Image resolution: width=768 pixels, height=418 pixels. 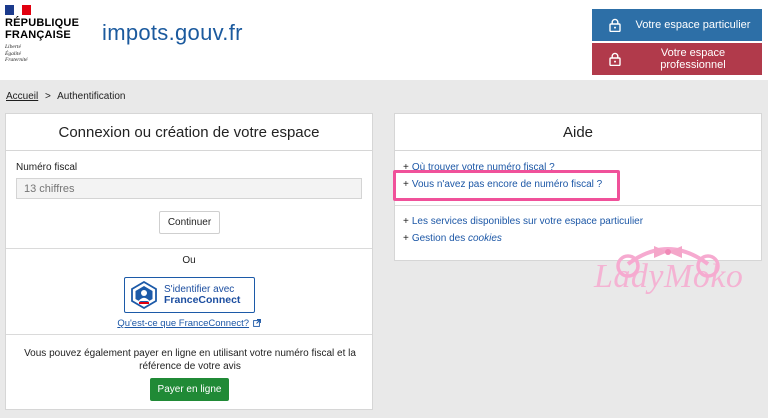 I want to click on franceconnect-button: S'identifier avec FranceConnect, so click(x=189, y=295).